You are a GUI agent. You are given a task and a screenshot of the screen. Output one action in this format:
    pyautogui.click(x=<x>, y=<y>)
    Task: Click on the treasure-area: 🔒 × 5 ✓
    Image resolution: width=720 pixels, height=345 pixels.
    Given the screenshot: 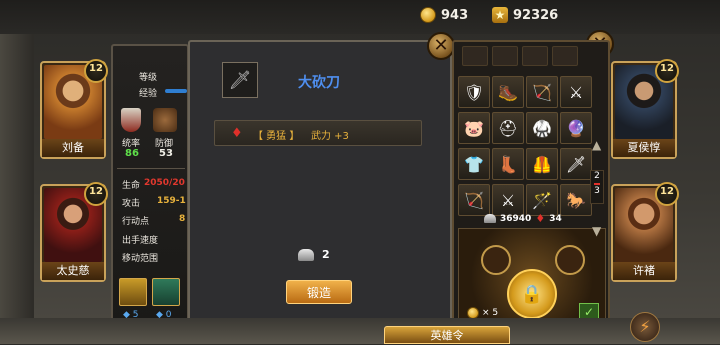 What is the action you would take?
    pyautogui.click(x=532, y=277)
    